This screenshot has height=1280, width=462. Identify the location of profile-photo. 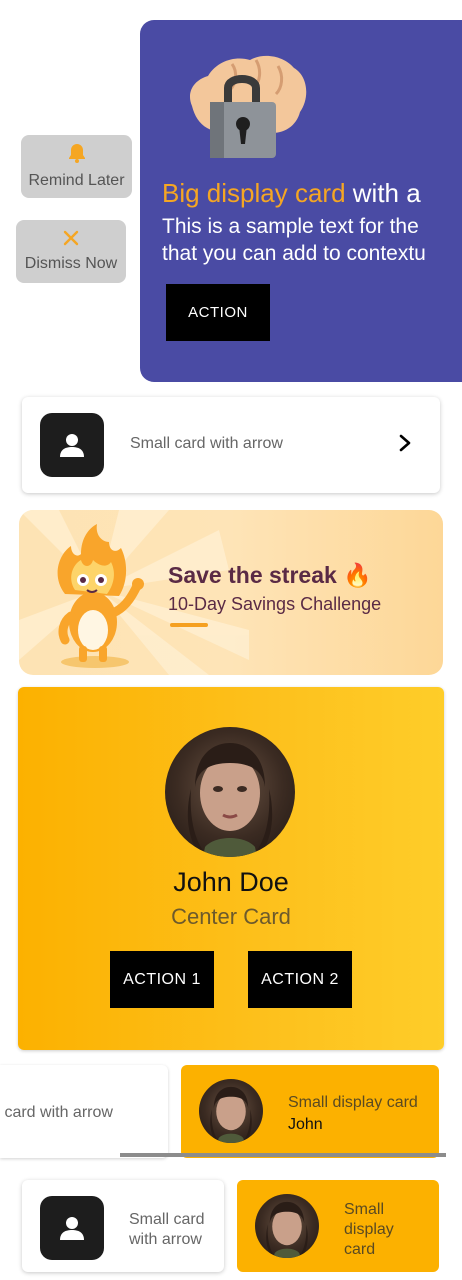
(230, 792).